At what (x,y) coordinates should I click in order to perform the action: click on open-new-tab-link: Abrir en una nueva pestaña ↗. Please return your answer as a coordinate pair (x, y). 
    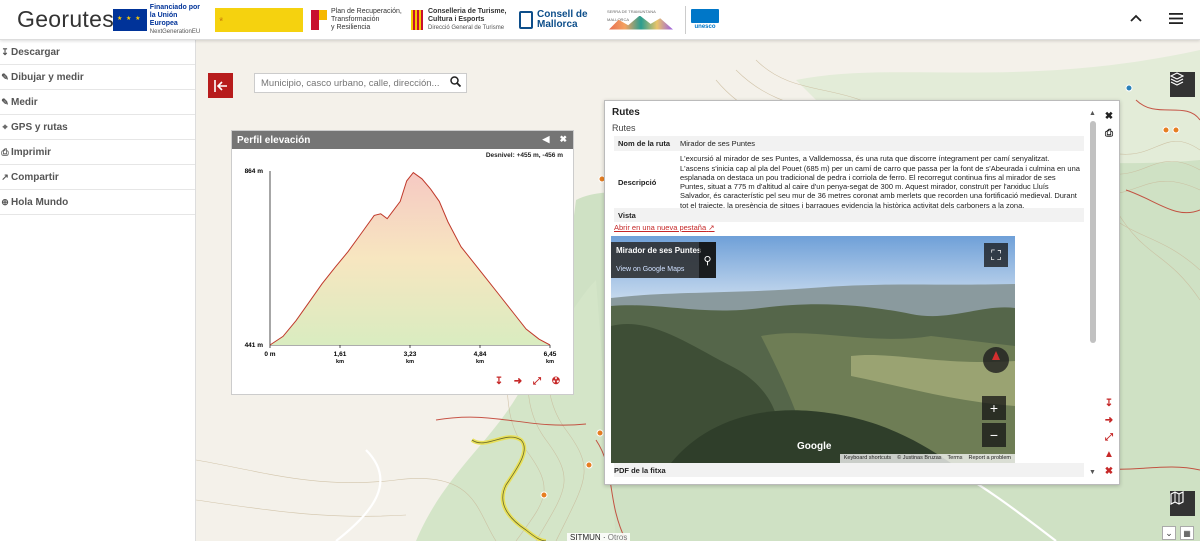
    Looking at the image, I should click on (664, 227).